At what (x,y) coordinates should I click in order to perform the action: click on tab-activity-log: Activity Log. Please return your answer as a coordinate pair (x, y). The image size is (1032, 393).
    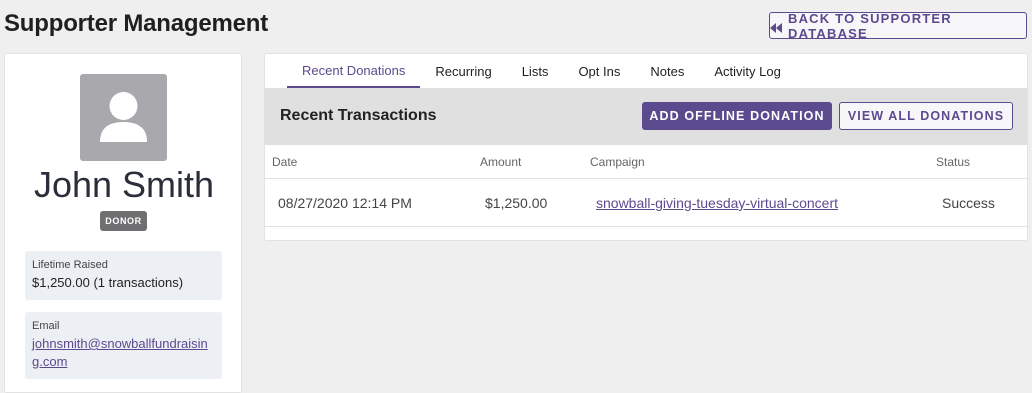
    Looking at the image, I should click on (747, 71).